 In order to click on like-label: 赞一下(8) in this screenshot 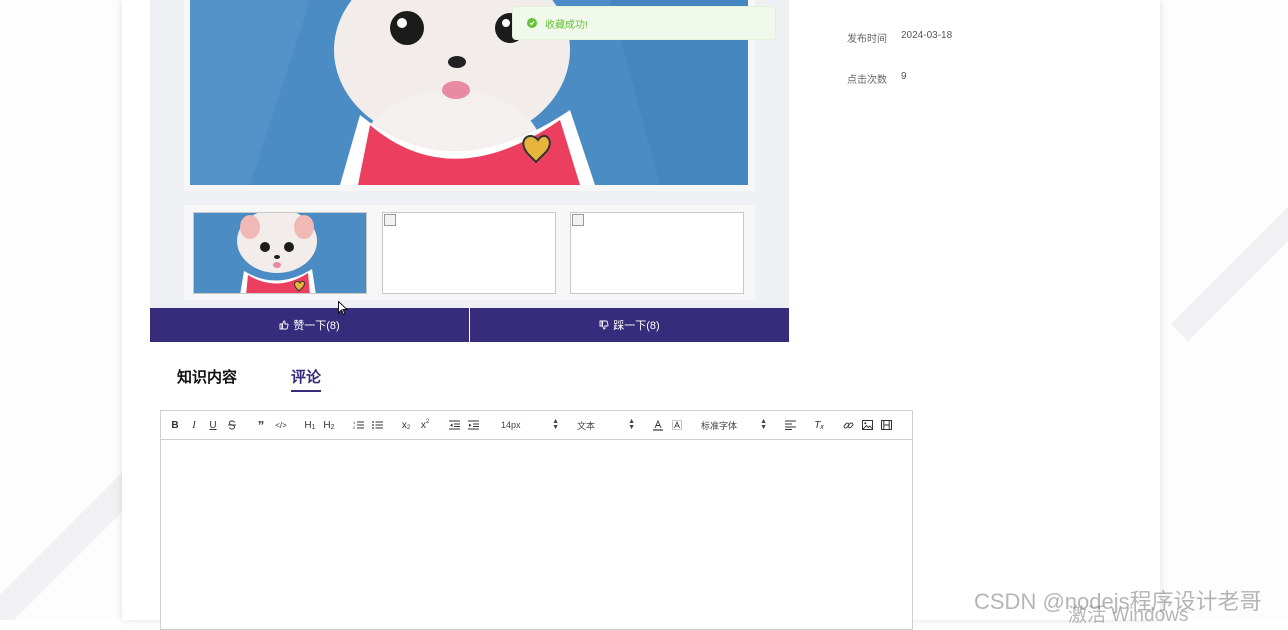, I will do `click(316, 326)`.